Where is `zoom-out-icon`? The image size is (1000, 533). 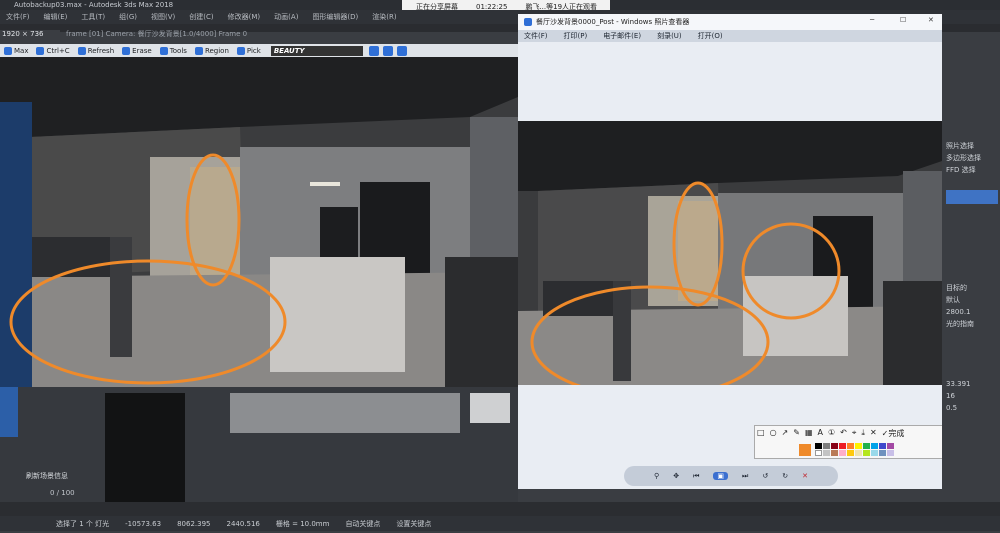 zoom-out-icon is located at coordinates (401, 50).